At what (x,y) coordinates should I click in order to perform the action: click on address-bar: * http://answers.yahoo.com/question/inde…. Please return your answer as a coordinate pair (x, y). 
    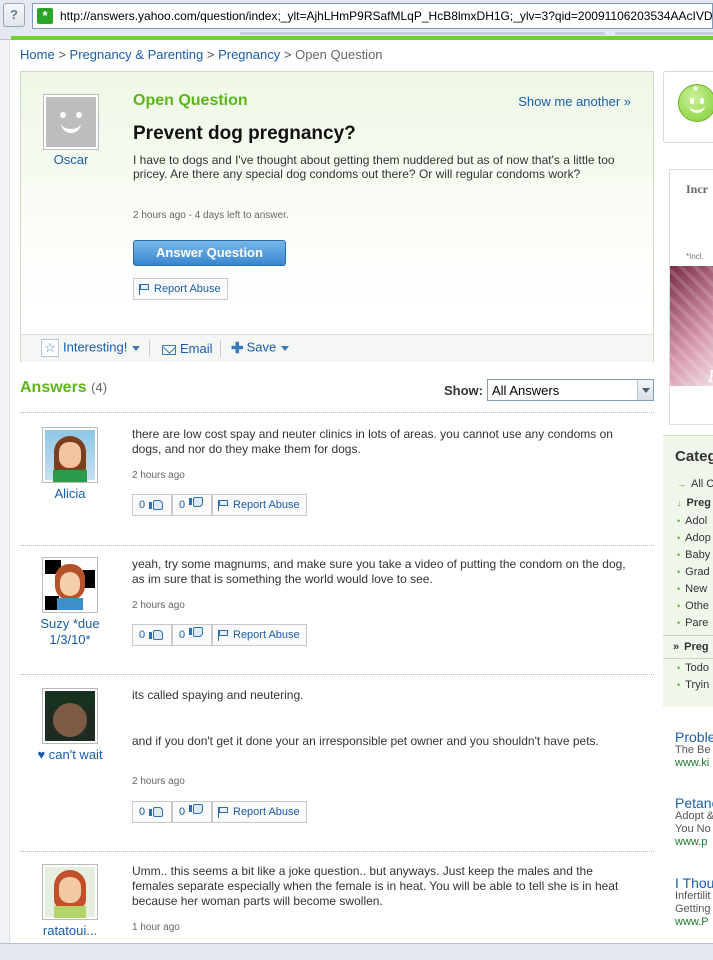
    Looking at the image, I should click on (372, 16).